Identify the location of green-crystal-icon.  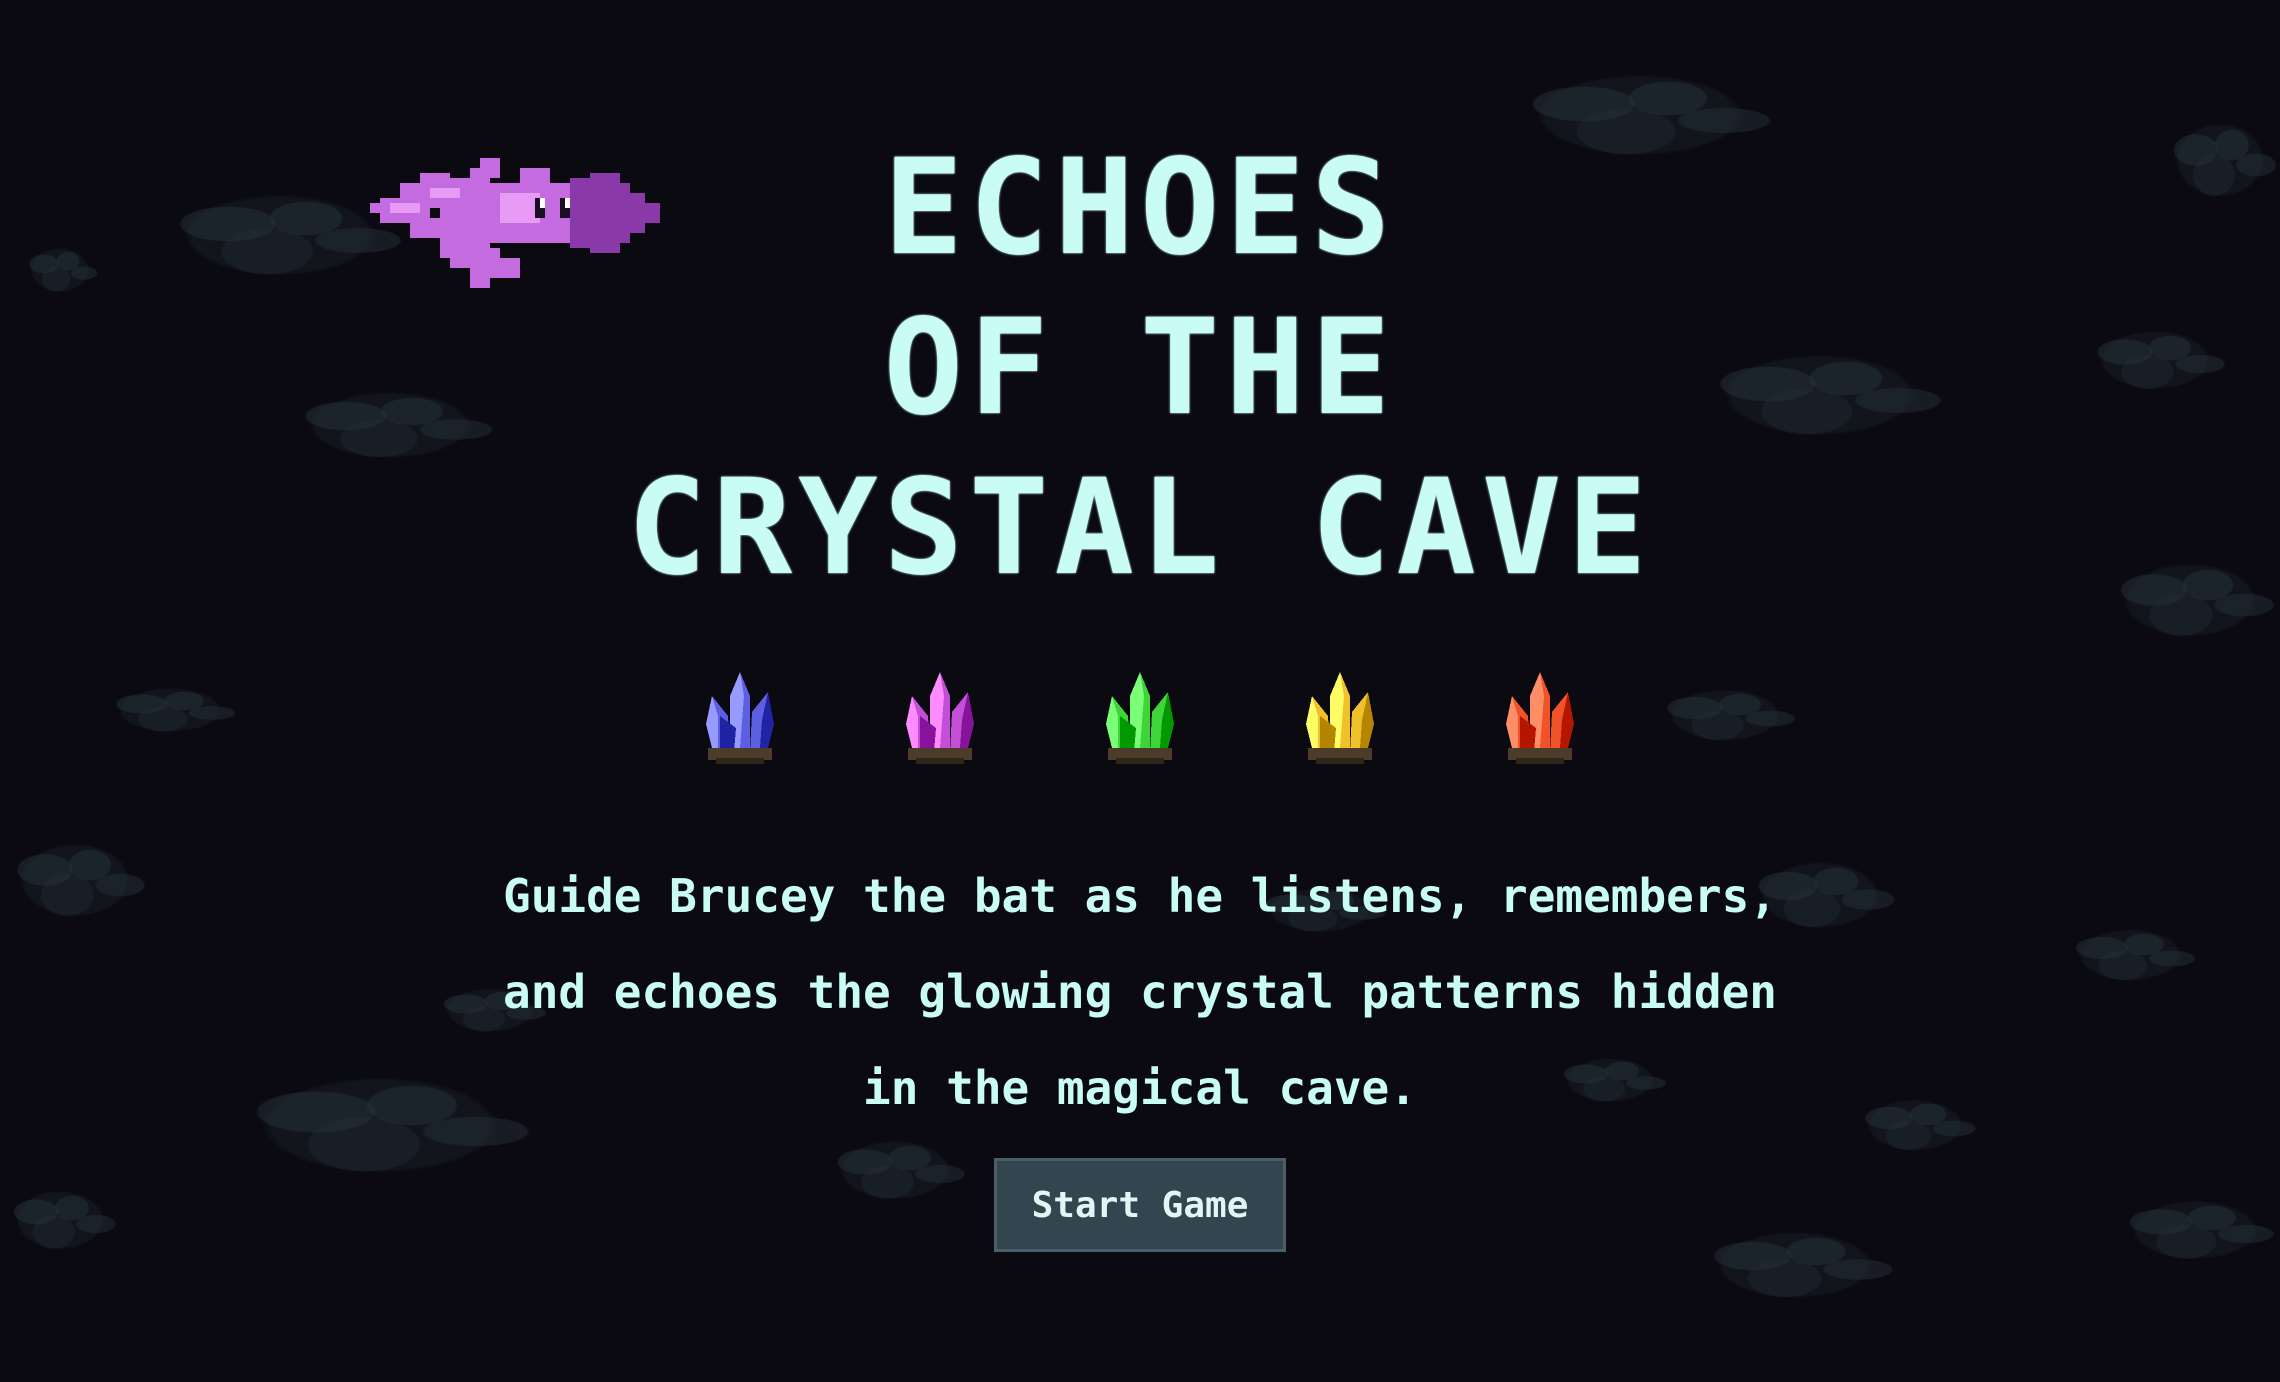
(1140, 718).